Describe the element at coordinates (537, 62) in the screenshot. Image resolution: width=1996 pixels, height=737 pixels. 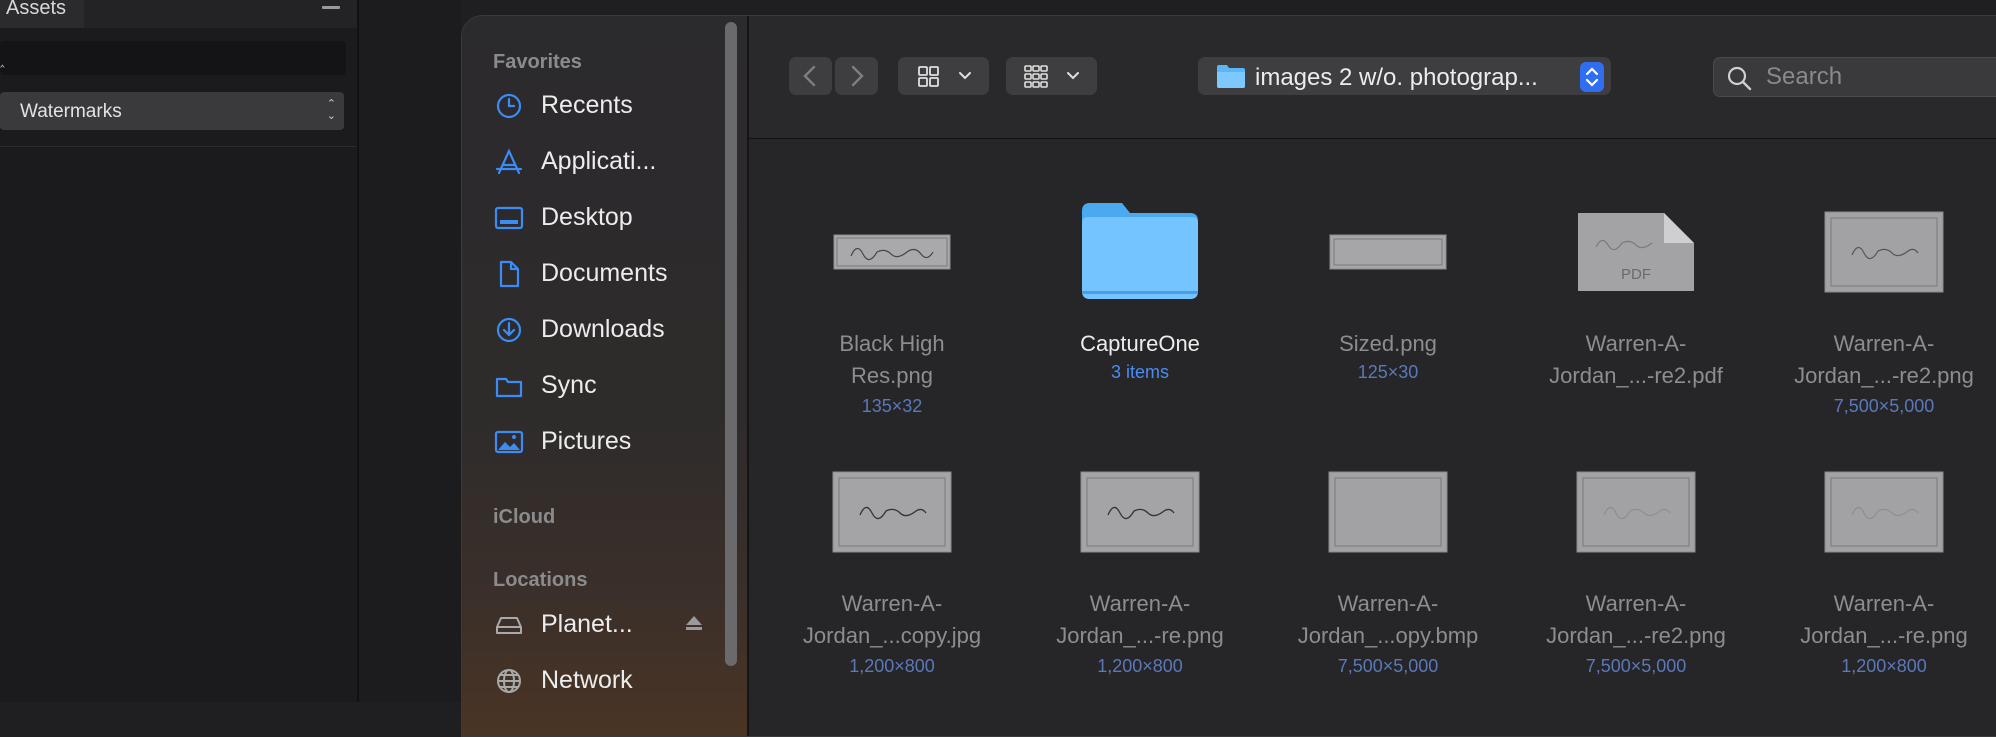
I see `sidebar-section-favorites: Favorites` at that location.